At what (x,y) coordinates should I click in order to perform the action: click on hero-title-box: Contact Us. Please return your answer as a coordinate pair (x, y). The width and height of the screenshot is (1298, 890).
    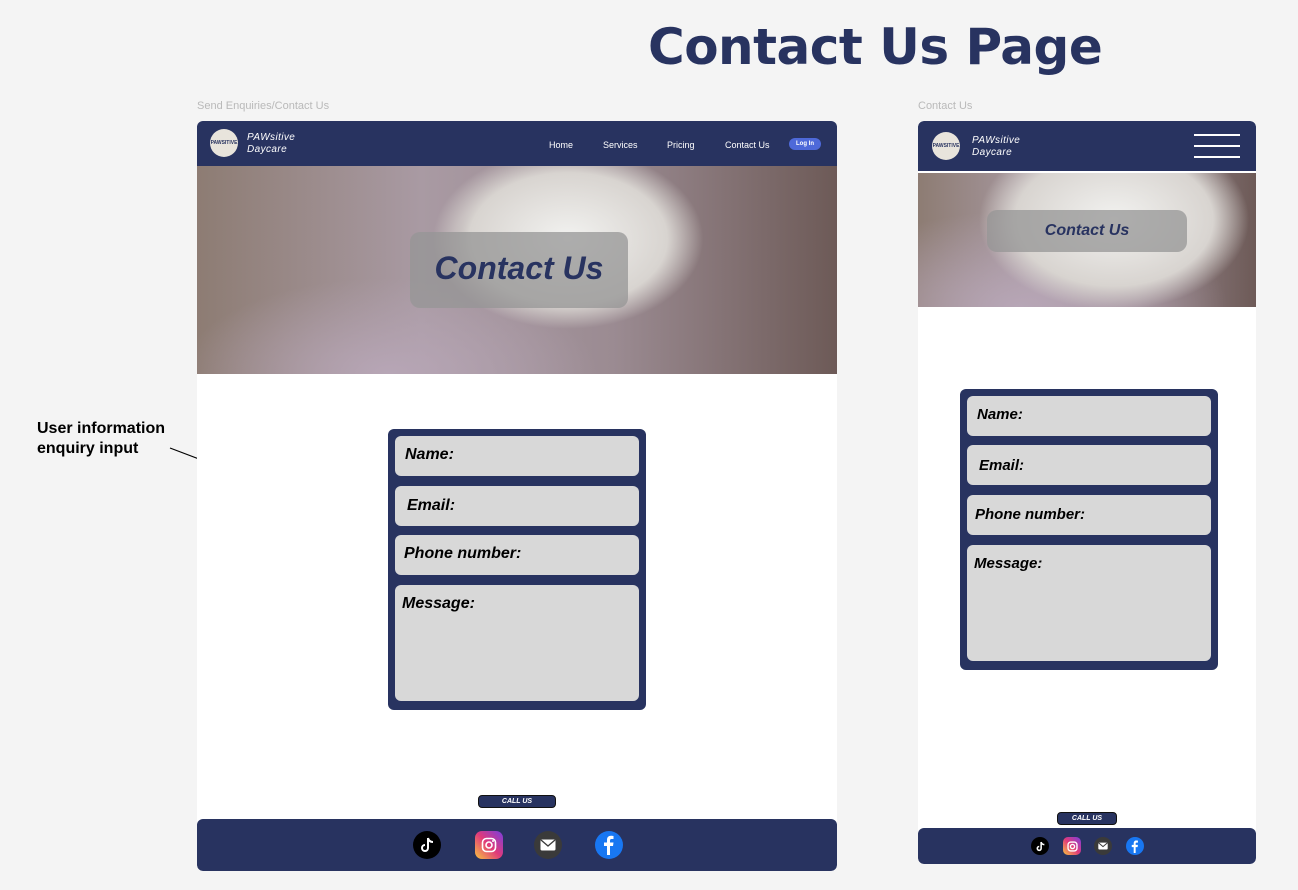
    Looking at the image, I should click on (519, 270).